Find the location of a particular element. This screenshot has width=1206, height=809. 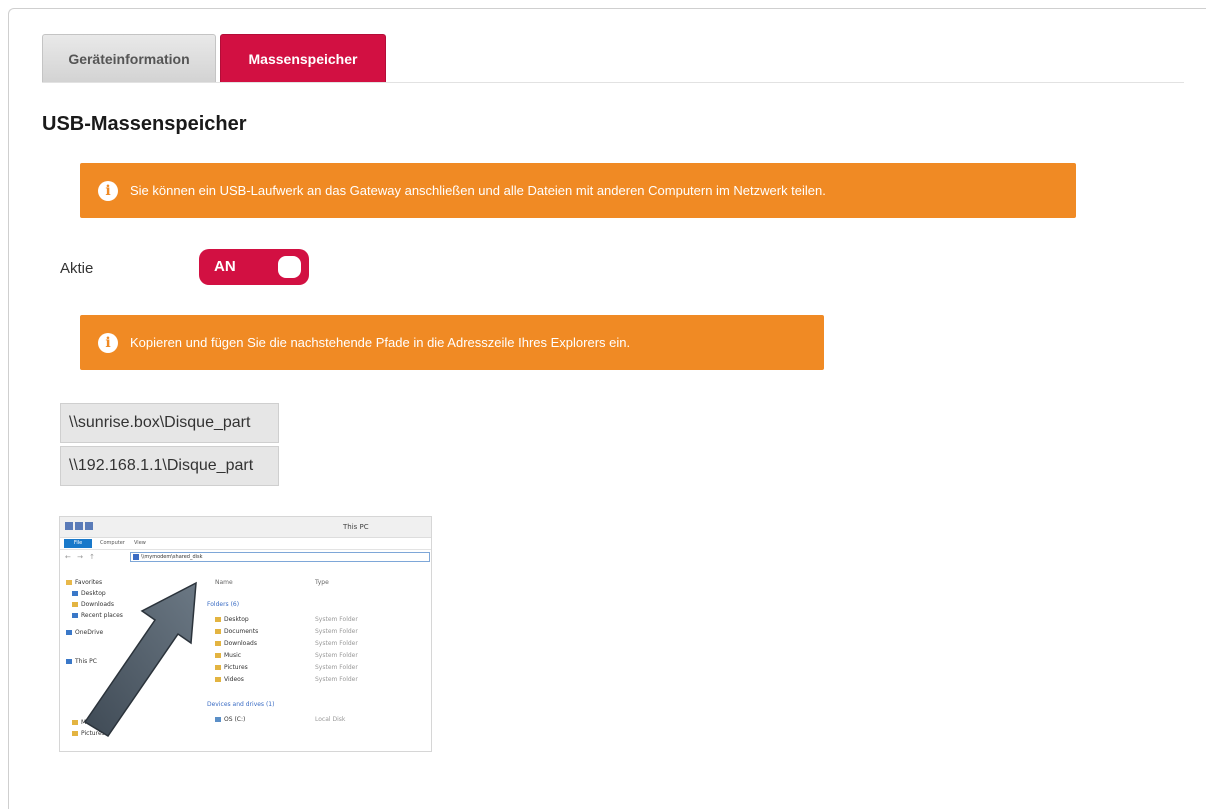

tab-bar: Geräteinformation Massenspeicher is located at coordinates (613, 58).